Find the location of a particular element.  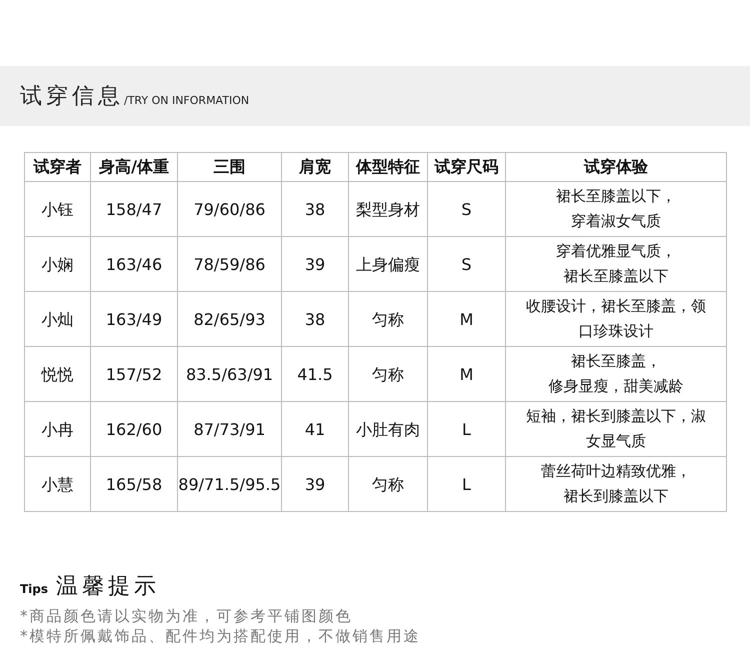

column-header: 试穿者 is located at coordinates (57, 167).